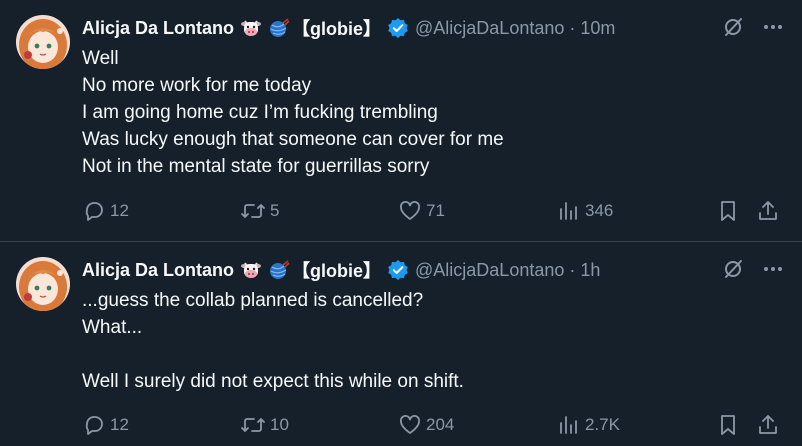 This screenshot has width=802, height=446. I want to click on like-button: 71, so click(421, 211).